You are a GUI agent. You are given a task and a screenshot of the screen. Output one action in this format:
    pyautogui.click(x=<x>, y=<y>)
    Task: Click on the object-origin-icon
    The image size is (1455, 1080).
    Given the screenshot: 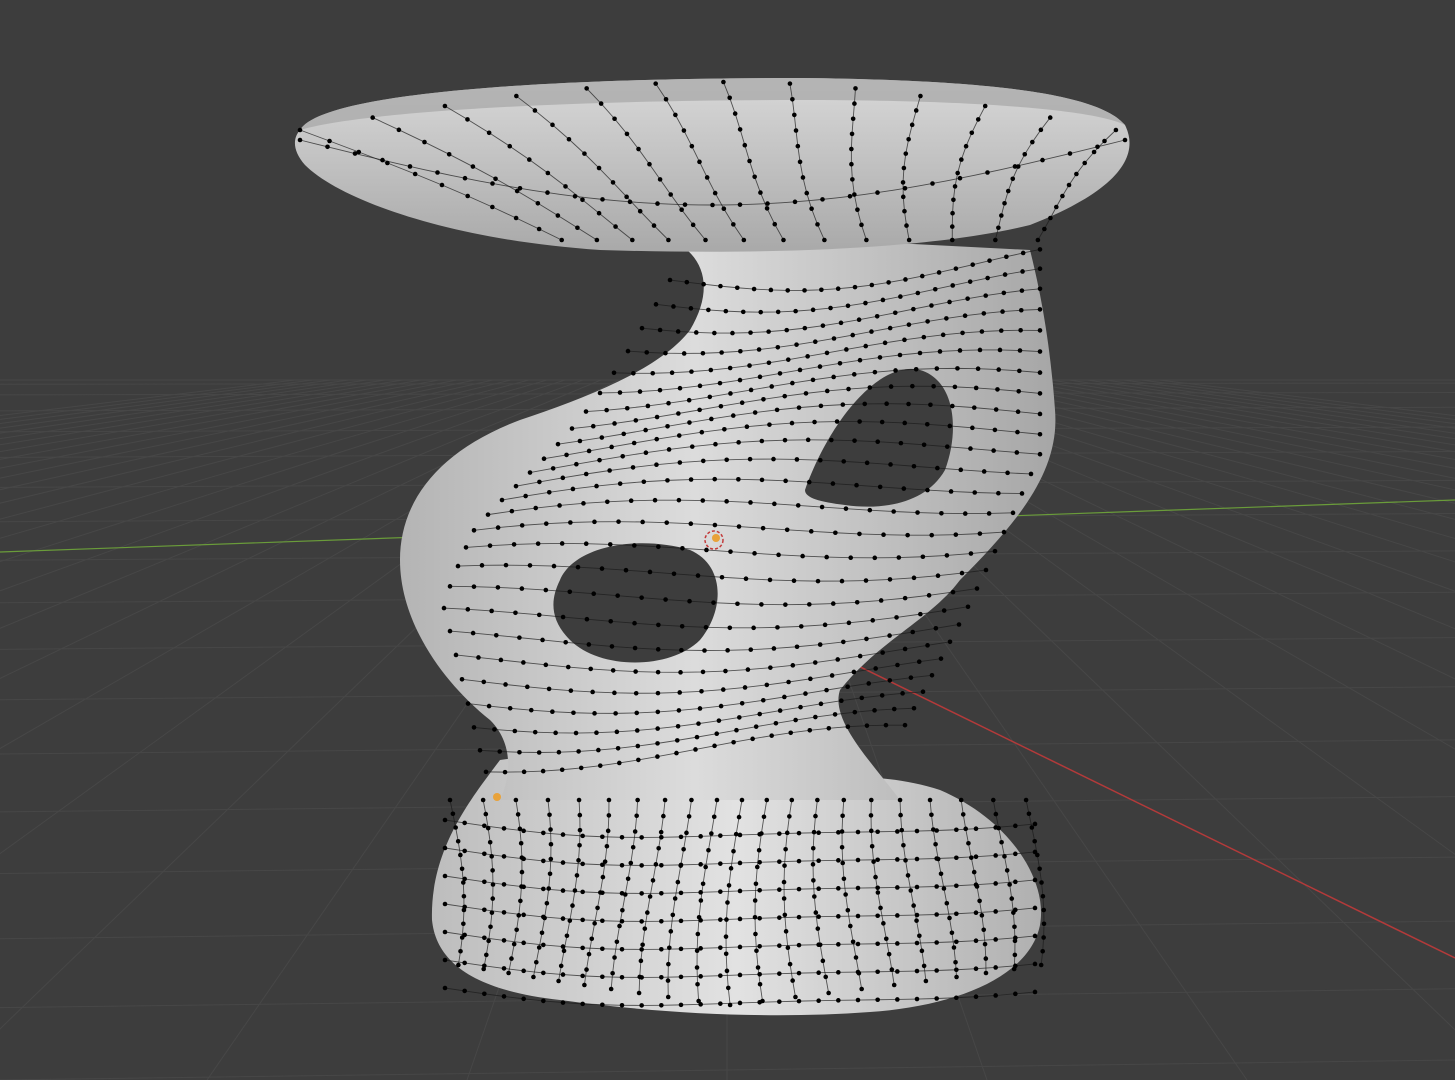 What is the action you would take?
    pyautogui.click(x=716, y=538)
    